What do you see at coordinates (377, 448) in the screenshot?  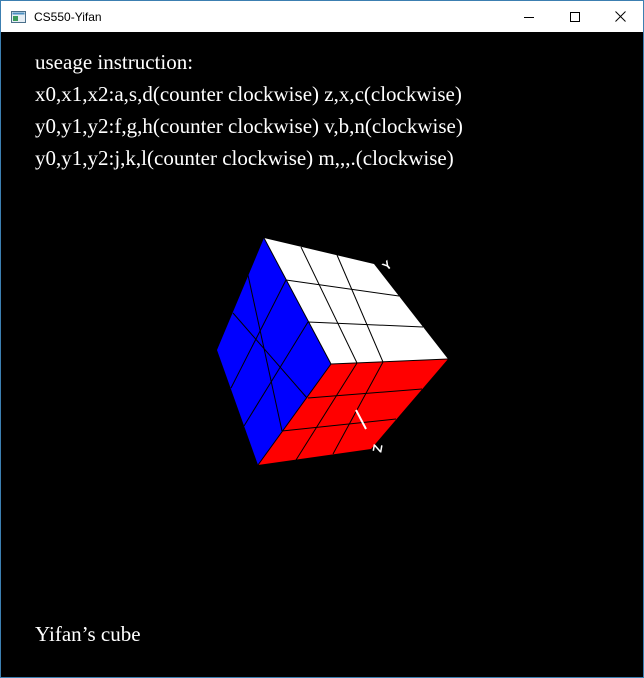 I see `axis-label-z: Z` at bounding box center [377, 448].